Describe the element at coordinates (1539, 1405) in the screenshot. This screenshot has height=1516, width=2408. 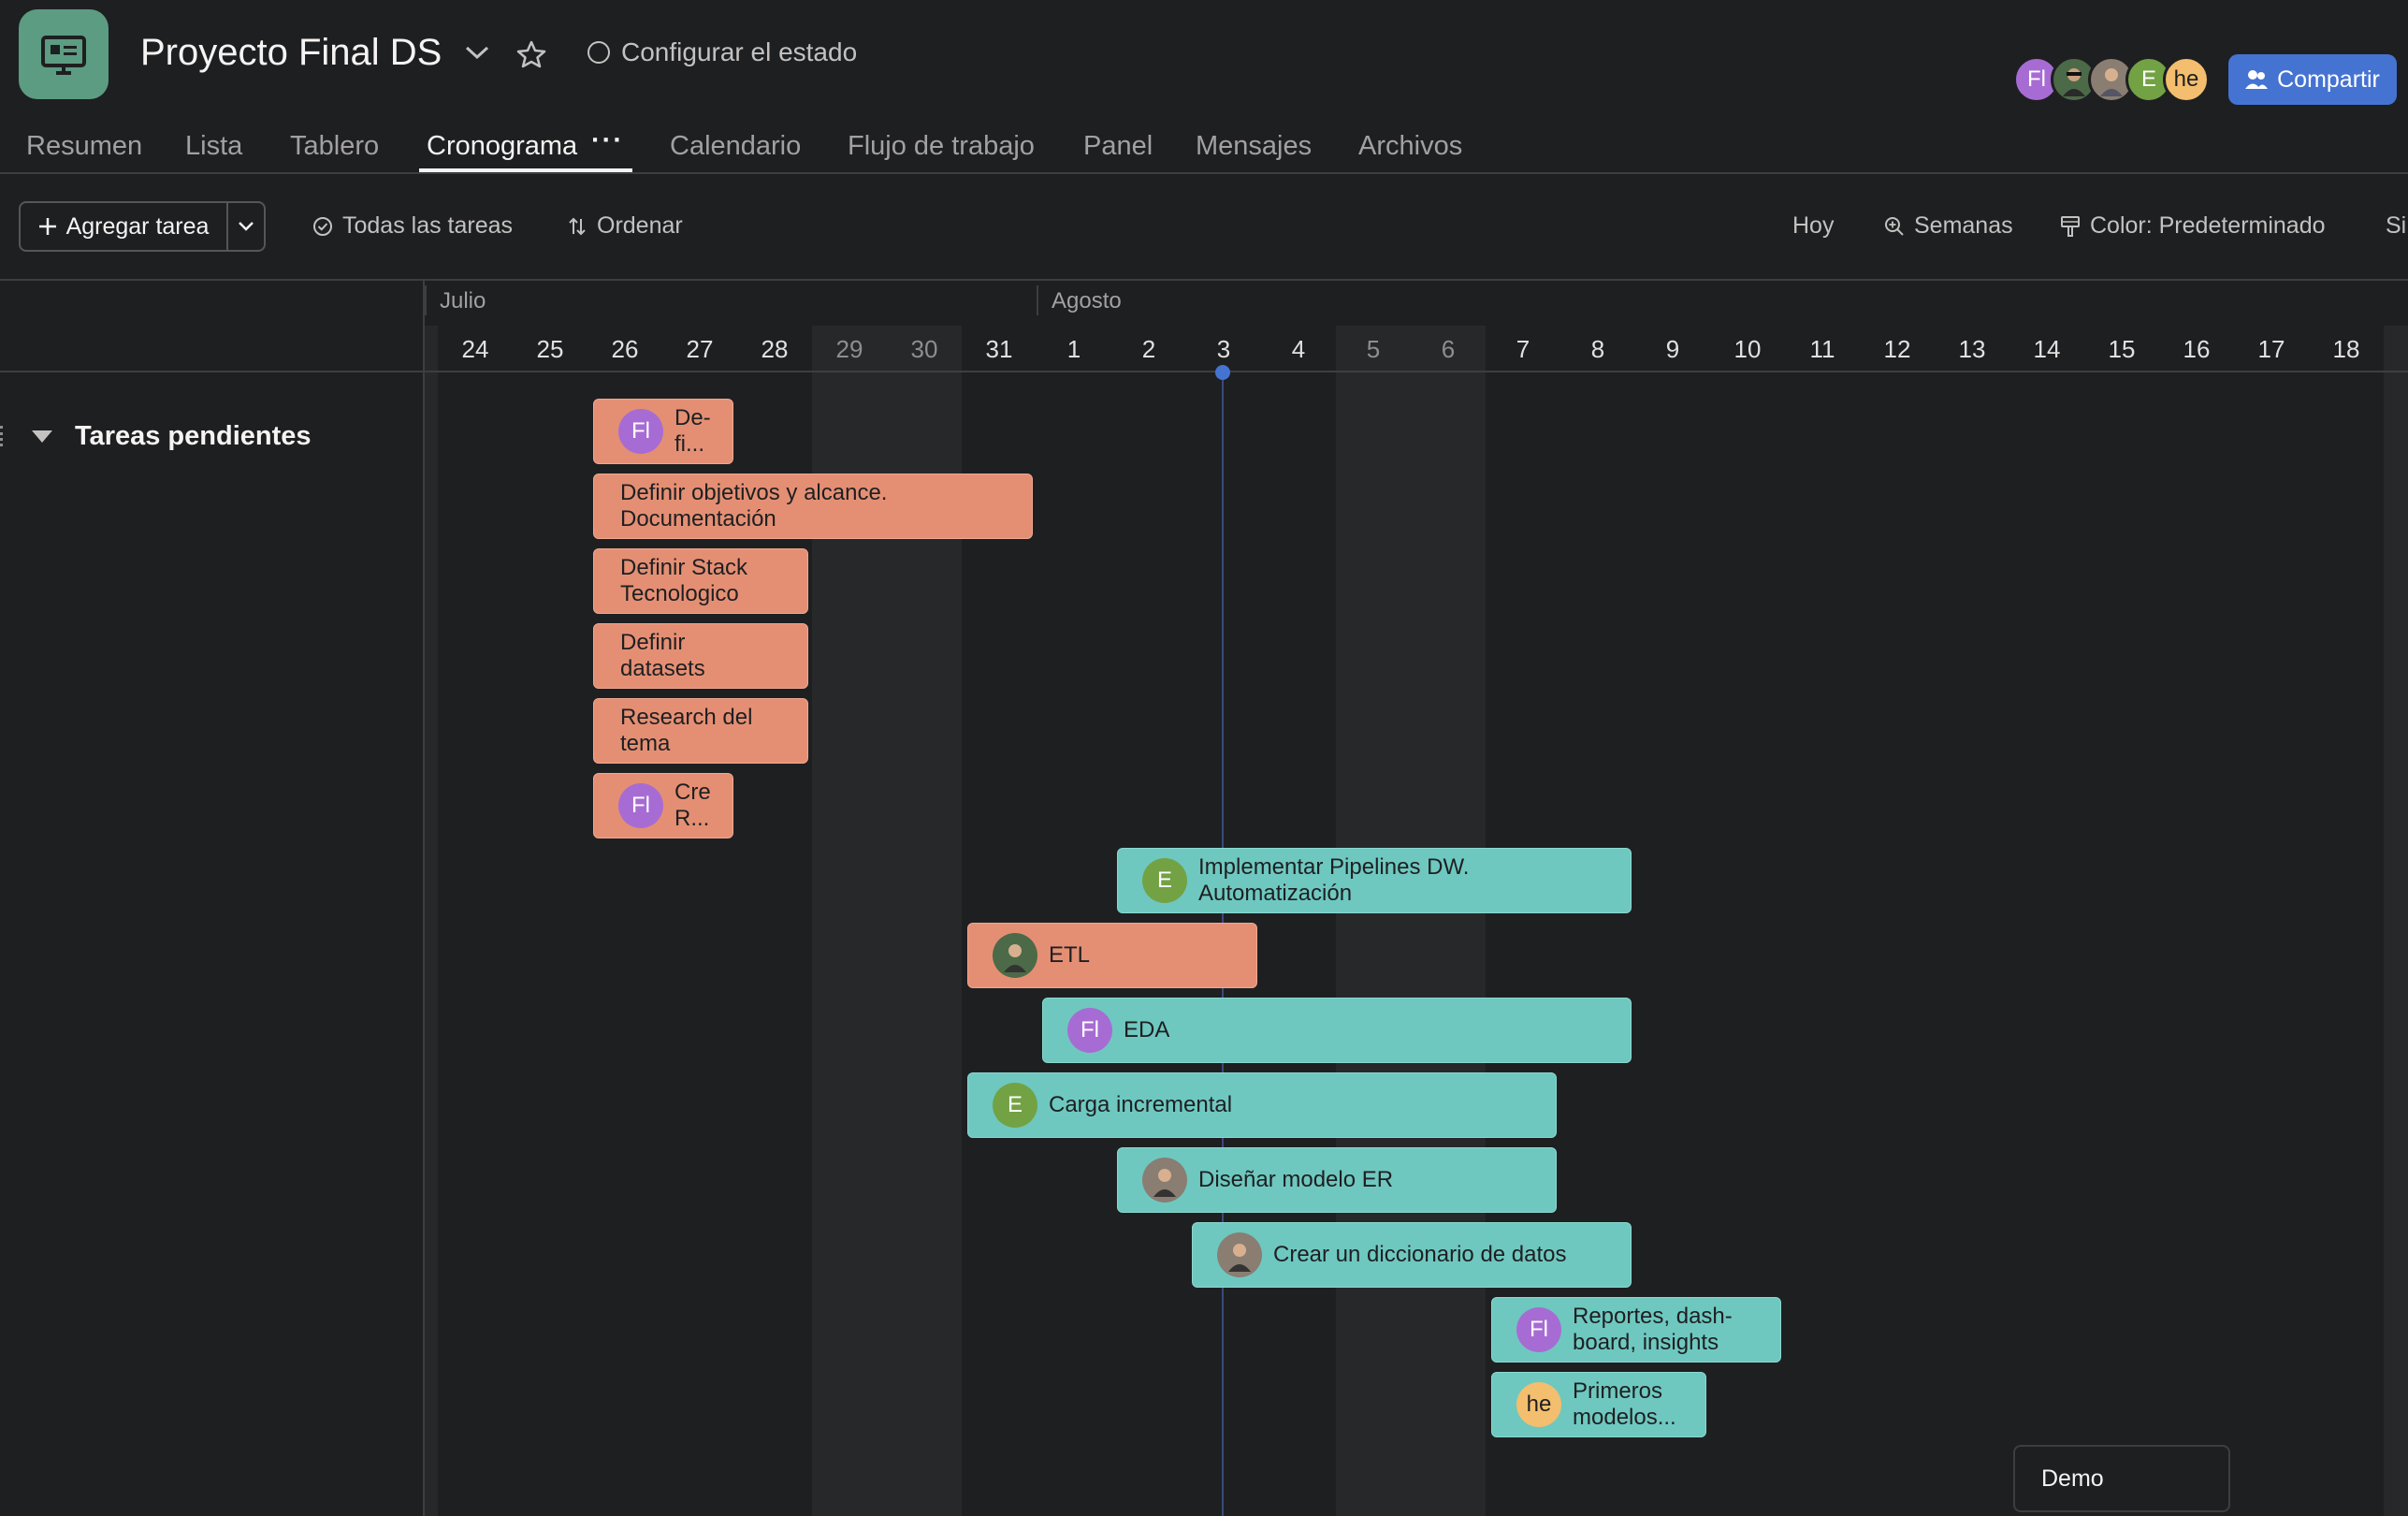
I see `assignee-avatar: he` at that location.